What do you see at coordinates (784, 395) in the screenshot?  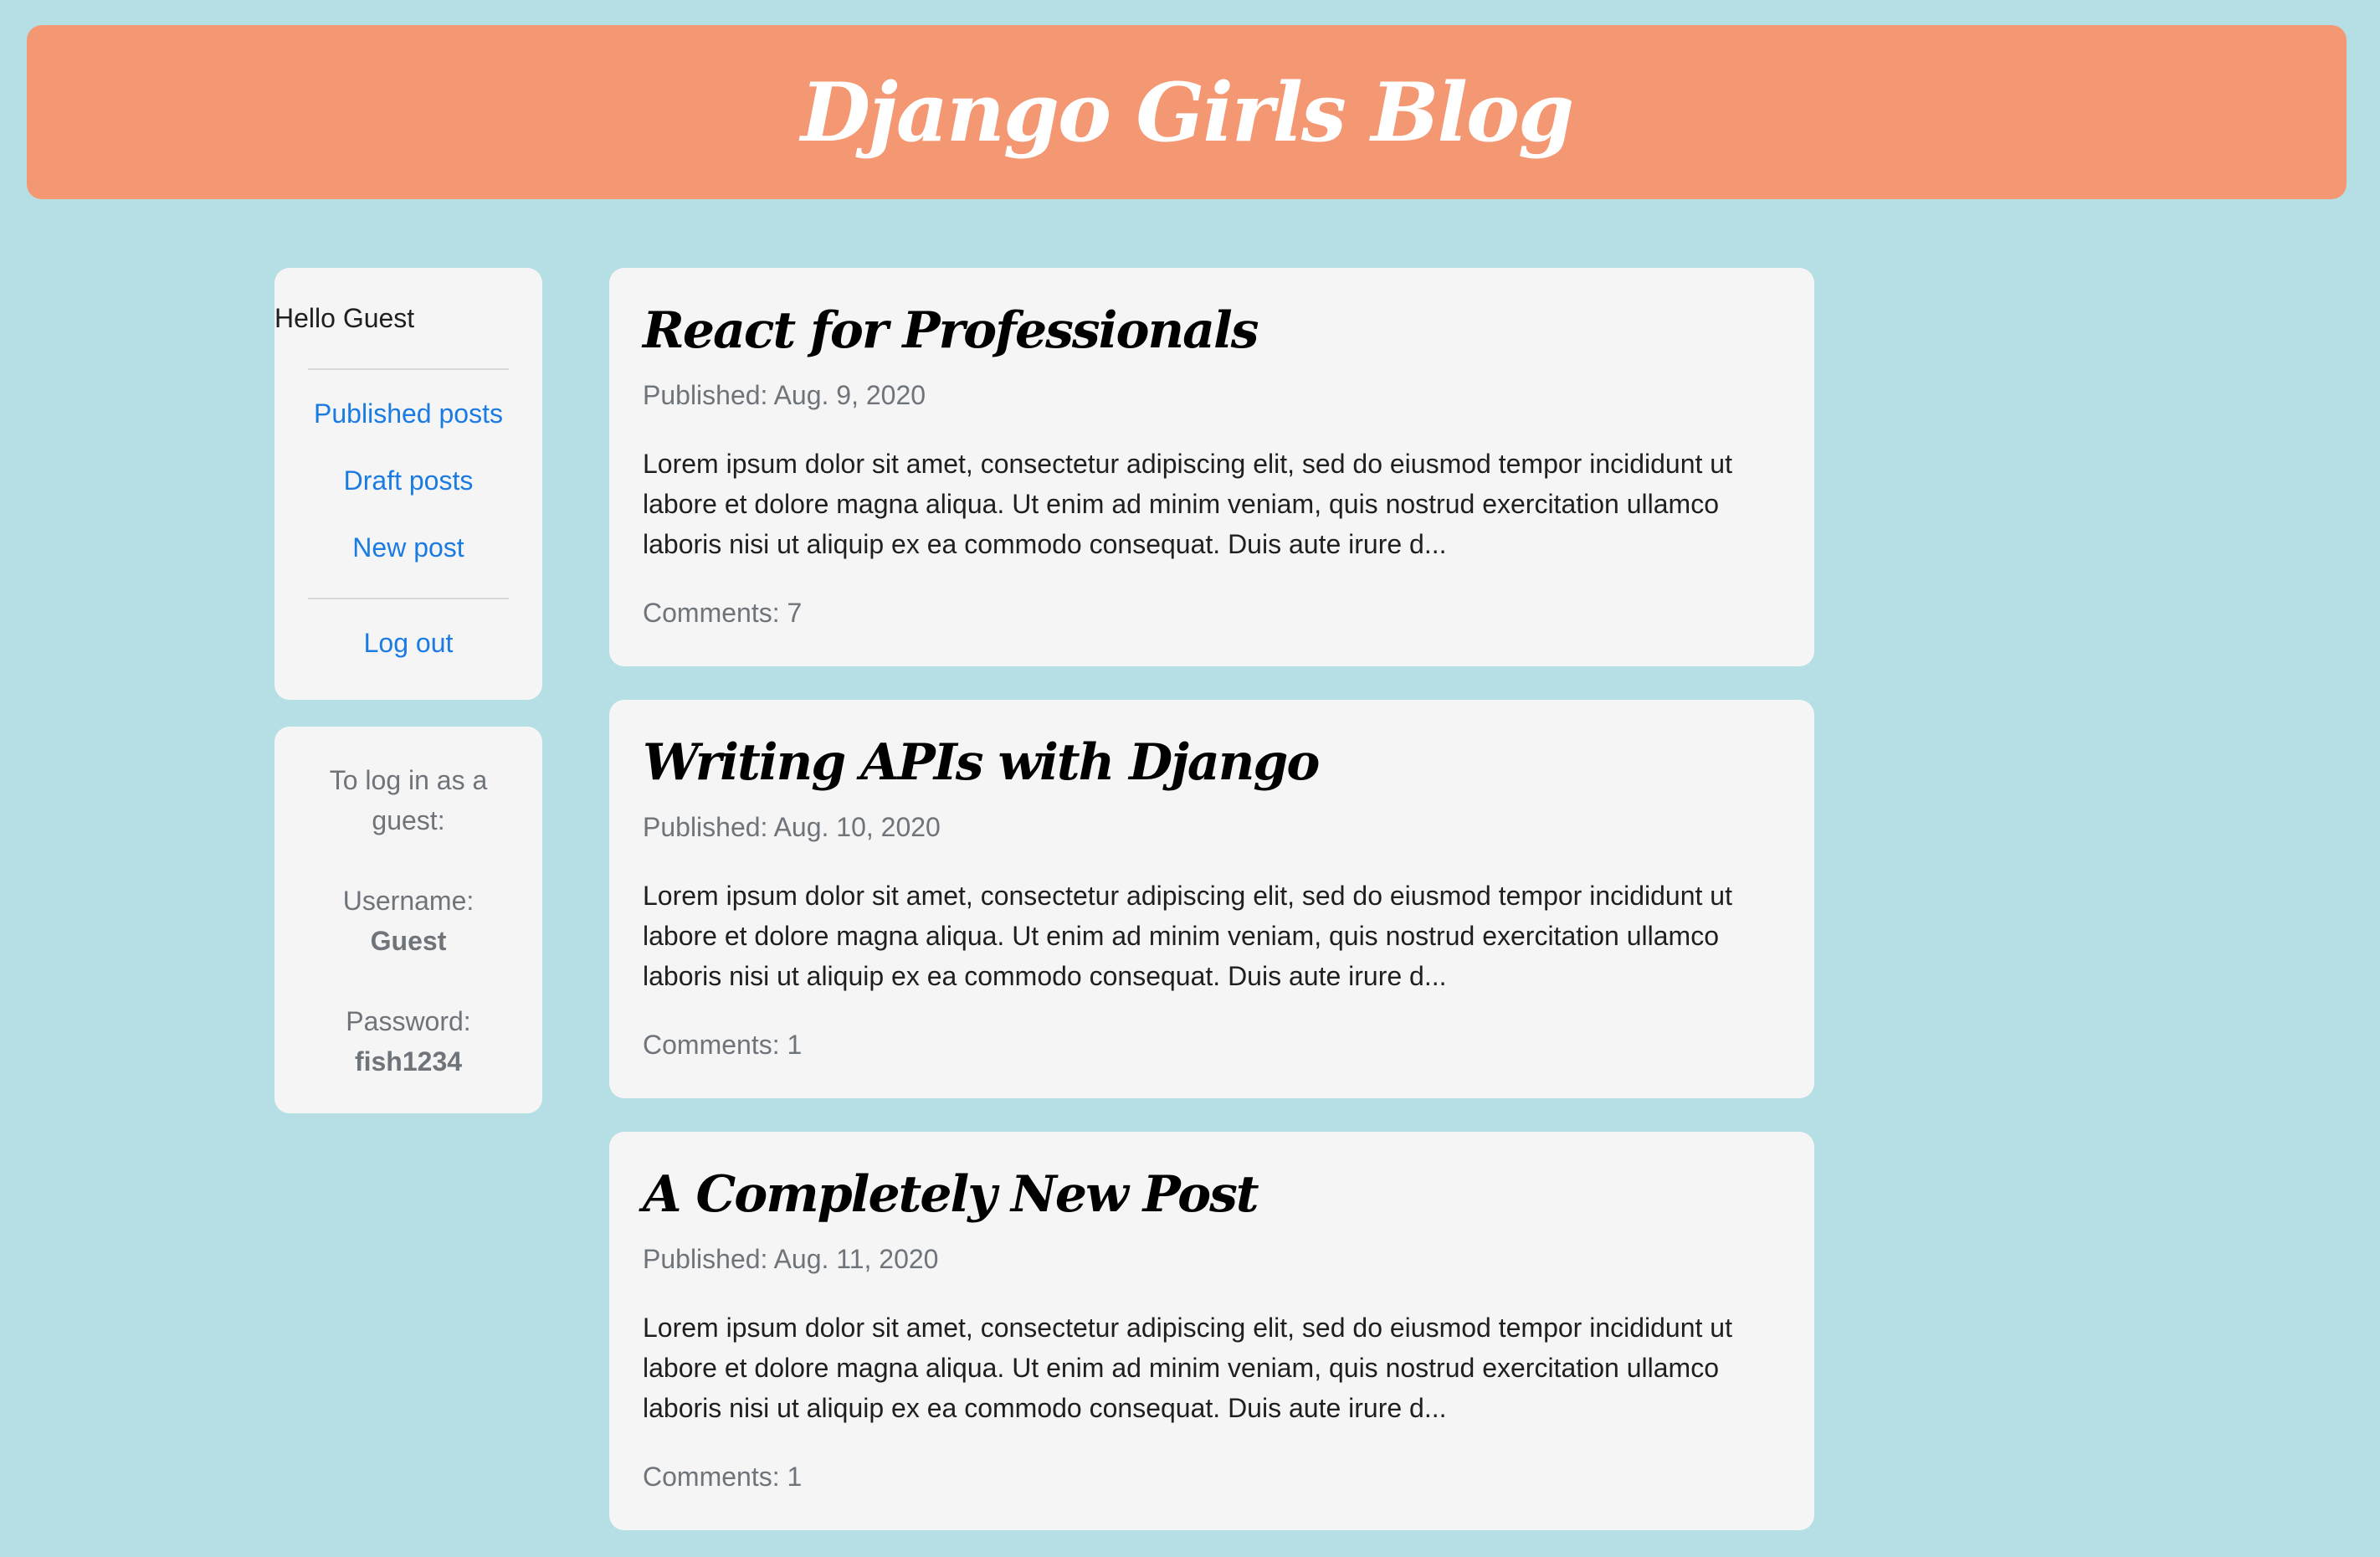 I see `post-published-date: Published: Aug. 9, 2020` at bounding box center [784, 395].